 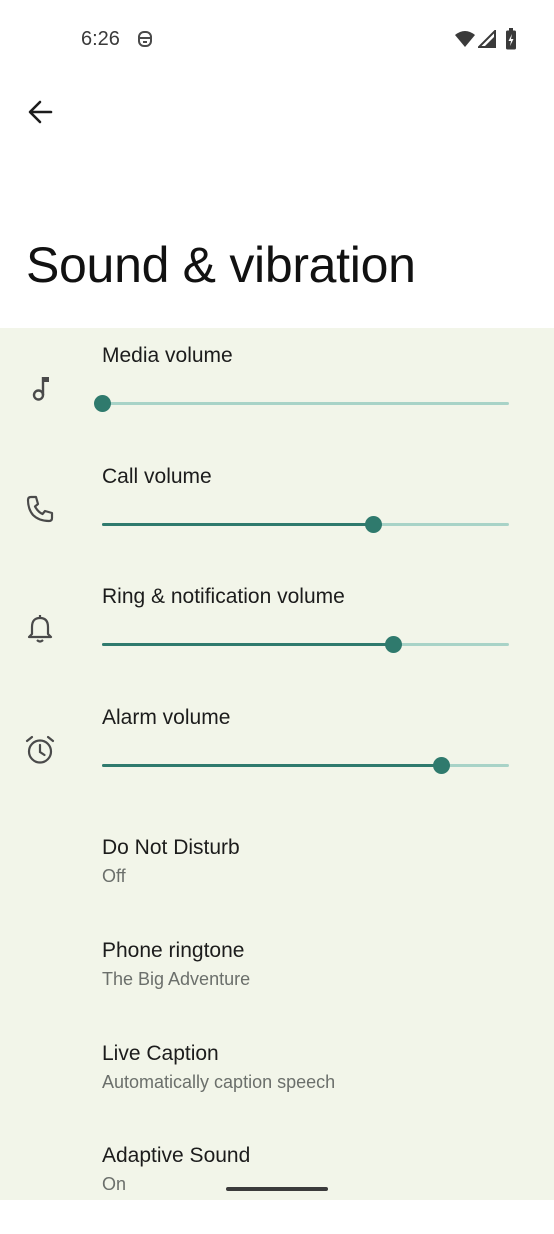 What do you see at coordinates (167, 355) in the screenshot?
I see `slider-label: Media volume` at bounding box center [167, 355].